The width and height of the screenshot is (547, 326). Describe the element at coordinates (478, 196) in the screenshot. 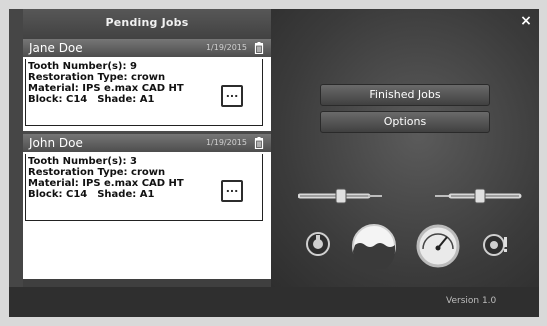

I see `bur-tool-right-icon` at that location.